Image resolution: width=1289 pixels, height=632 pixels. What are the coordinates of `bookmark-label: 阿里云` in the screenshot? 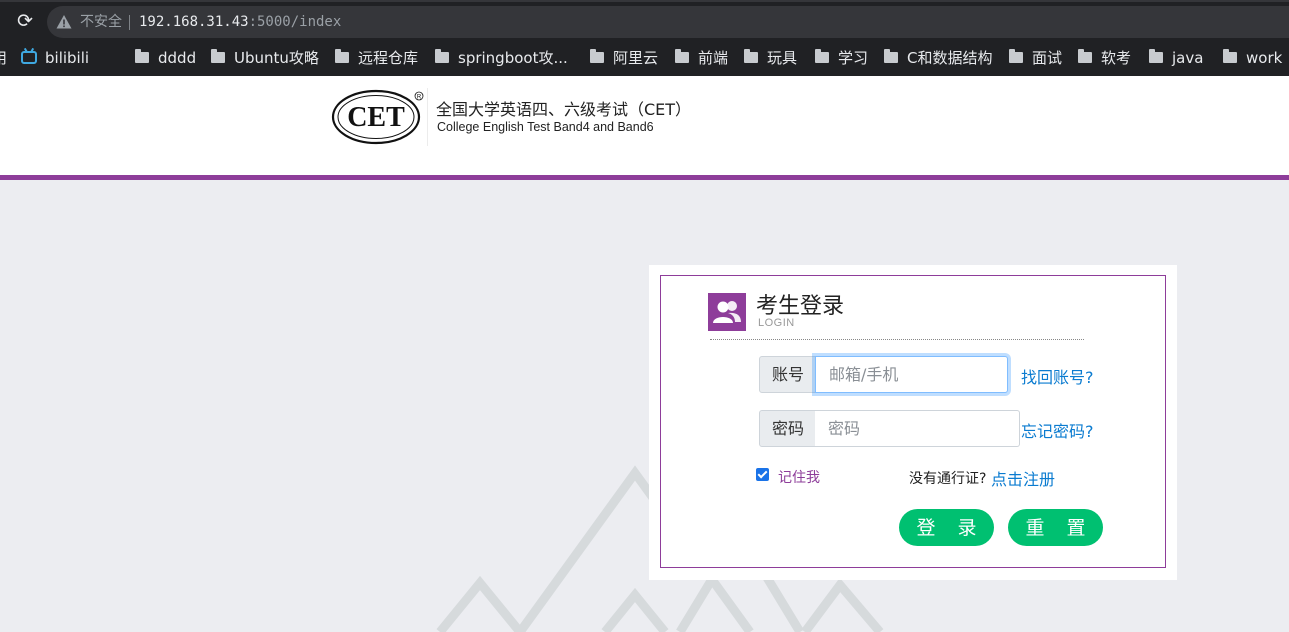 It's located at (636, 58).